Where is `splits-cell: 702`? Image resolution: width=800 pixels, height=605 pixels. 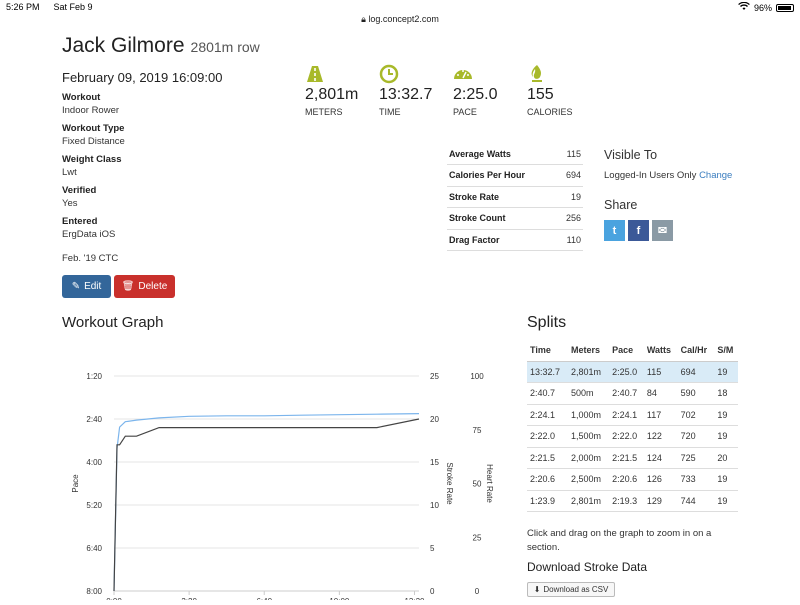
splits-cell: 702 is located at coordinates (696, 415).